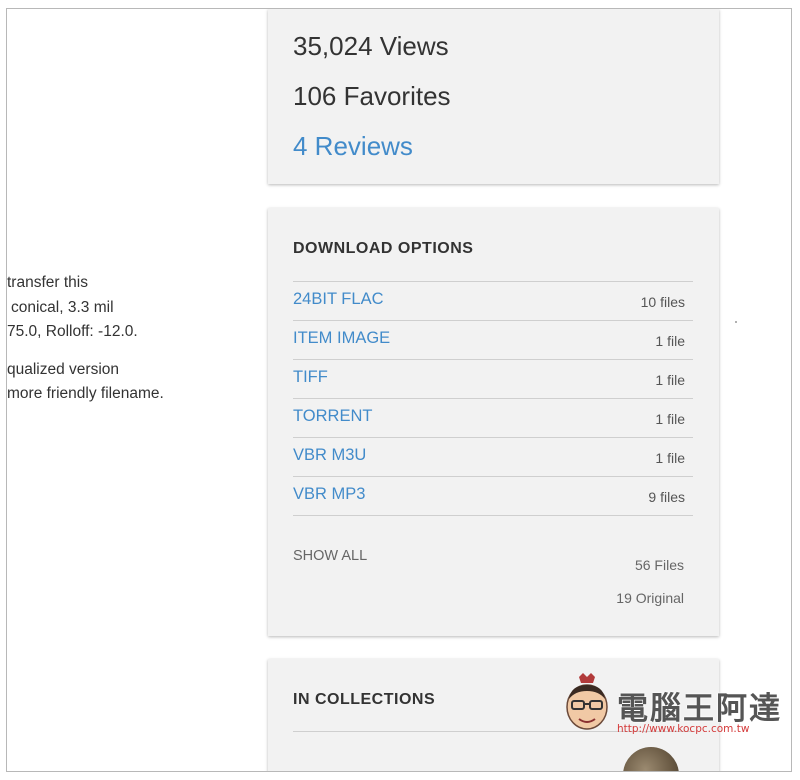 The width and height of the screenshot is (800, 780). What do you see at coordinates (683, 729) in the screenshot?
I see `watermark-url: http://www.kocpc.com.tw` at bounding box center [683, 729].